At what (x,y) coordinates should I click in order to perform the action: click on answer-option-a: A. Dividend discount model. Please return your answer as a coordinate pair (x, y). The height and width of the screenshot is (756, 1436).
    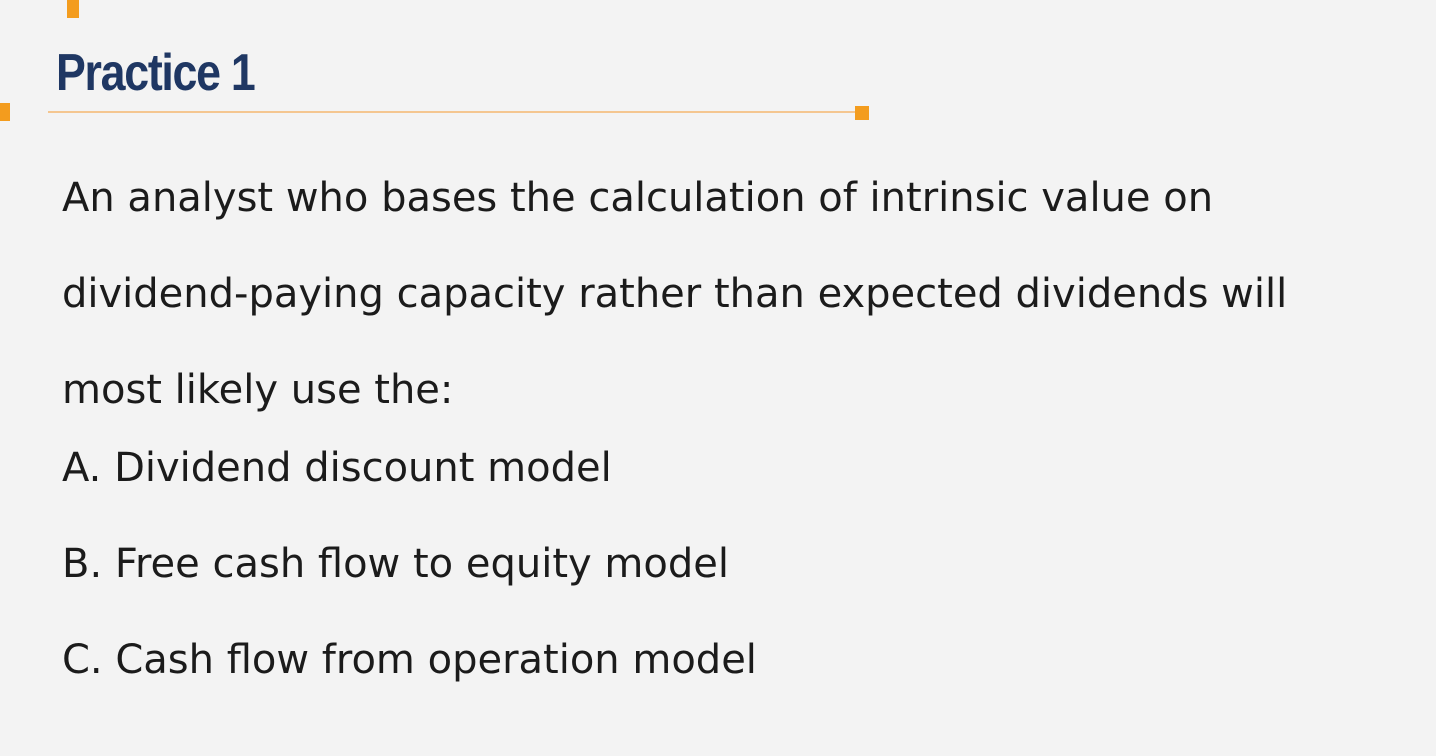
    Looking at the image, I should click on (337, 468).